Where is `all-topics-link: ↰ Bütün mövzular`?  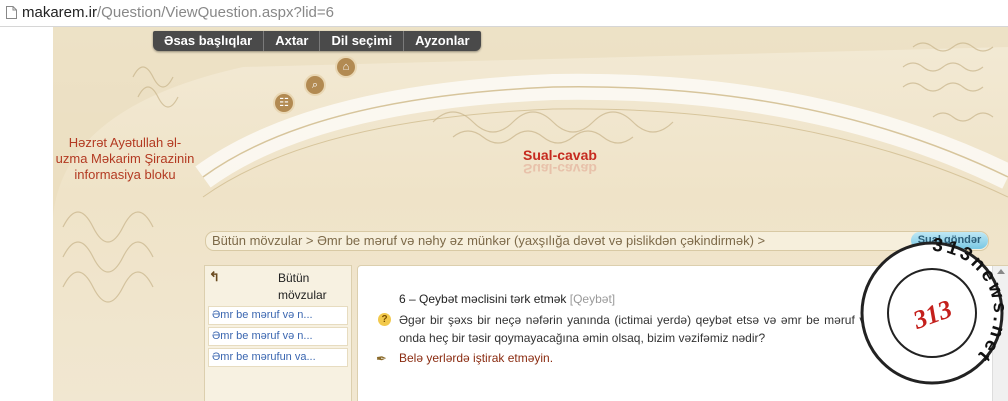 all-topics-link: ↰ Bütün mövzular is located at coordinates (278, 285).